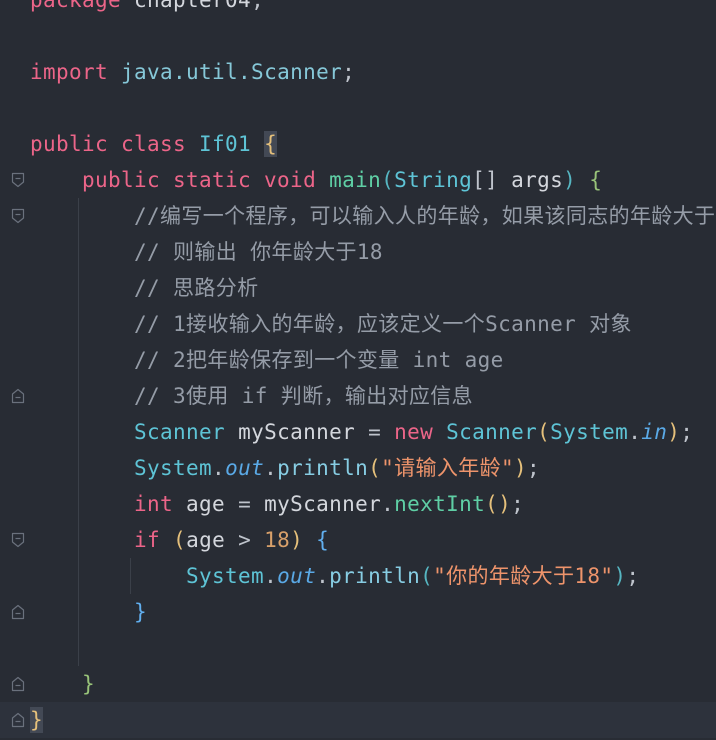 This screenshot has width=716, height=740. What do you see at coordinates (82, 6) in the screenshot?
I see `code-token: package` at bounding box center [82, 6].